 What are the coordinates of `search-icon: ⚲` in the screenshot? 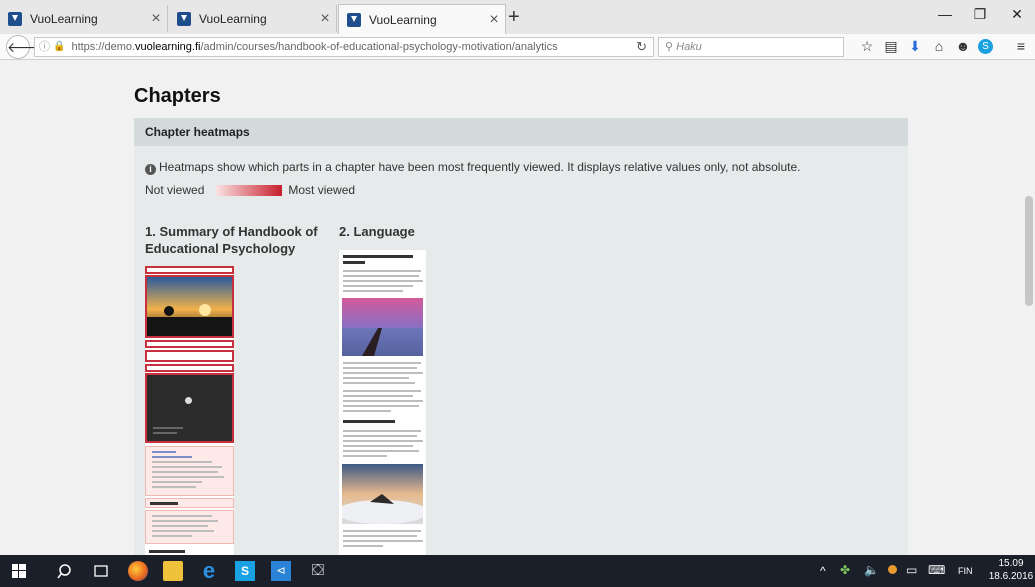 It's located at (669, 47).